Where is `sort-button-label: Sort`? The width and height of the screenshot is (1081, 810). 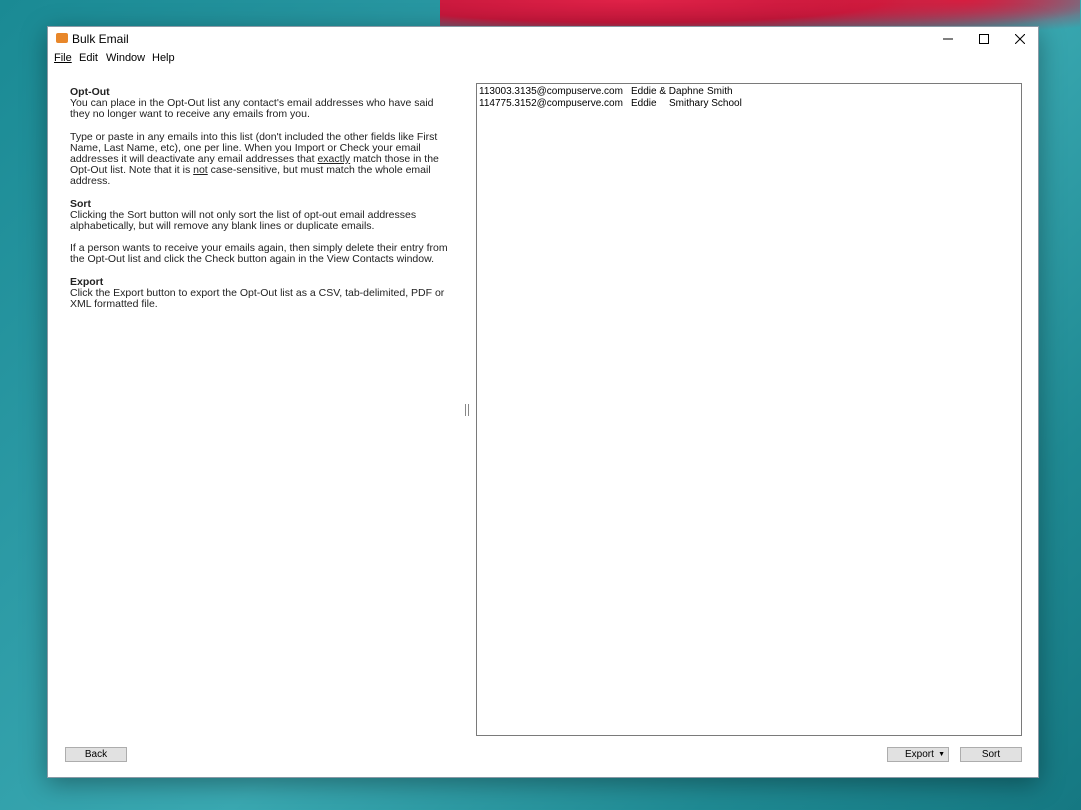 sort-button-label: Sort is located at coordinates (991, 754).